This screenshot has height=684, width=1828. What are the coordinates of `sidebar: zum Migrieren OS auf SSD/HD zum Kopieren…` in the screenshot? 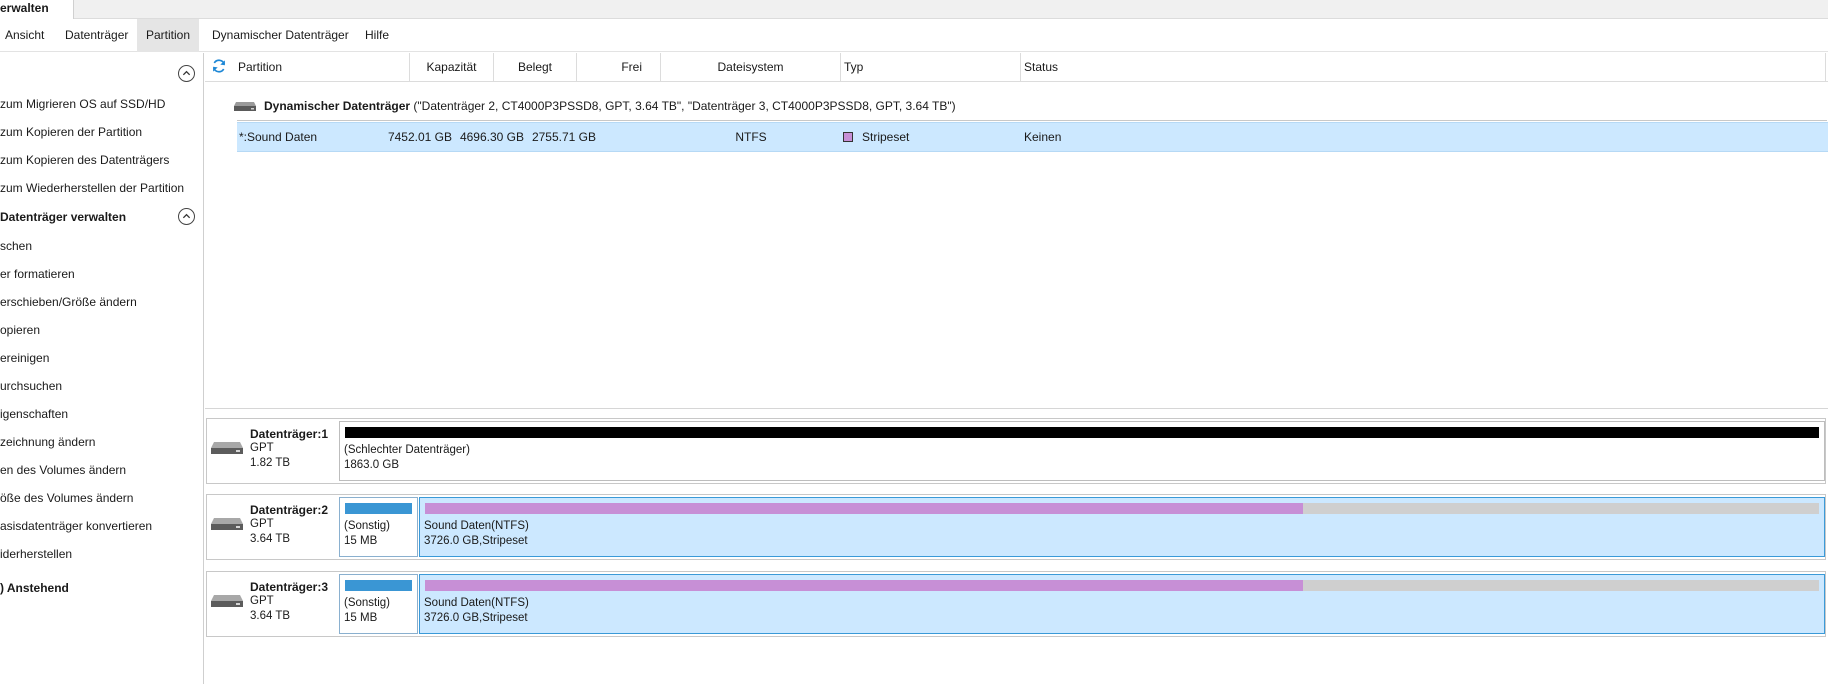 It's located at (102, 368).